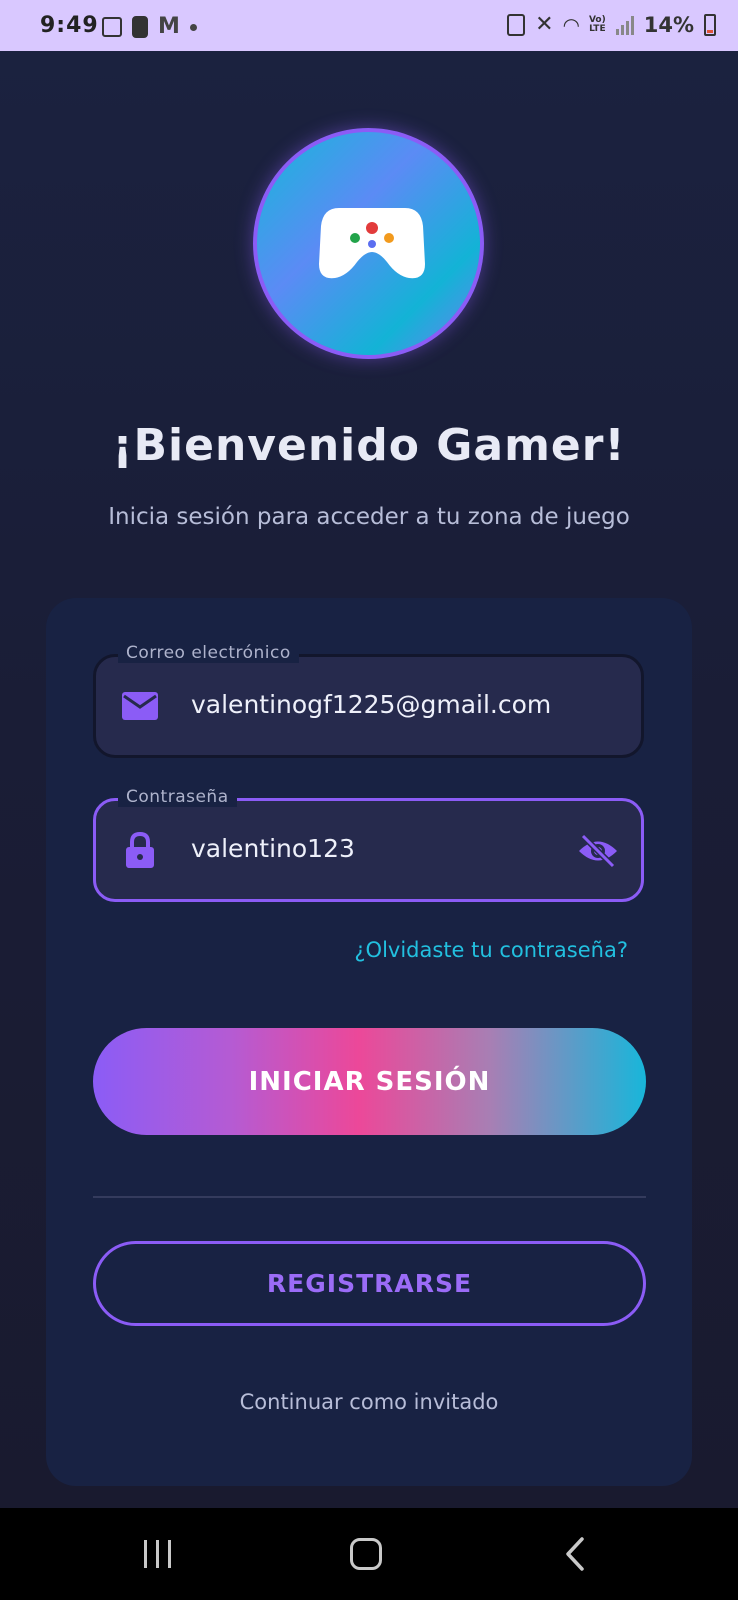 The width and height of the screenshot is (738, 1600). Describe the element at coordinates (491, 950) in the screenshot. I see `forgot-password-link: ¿Olvidaste tu contraseña?` at that location.